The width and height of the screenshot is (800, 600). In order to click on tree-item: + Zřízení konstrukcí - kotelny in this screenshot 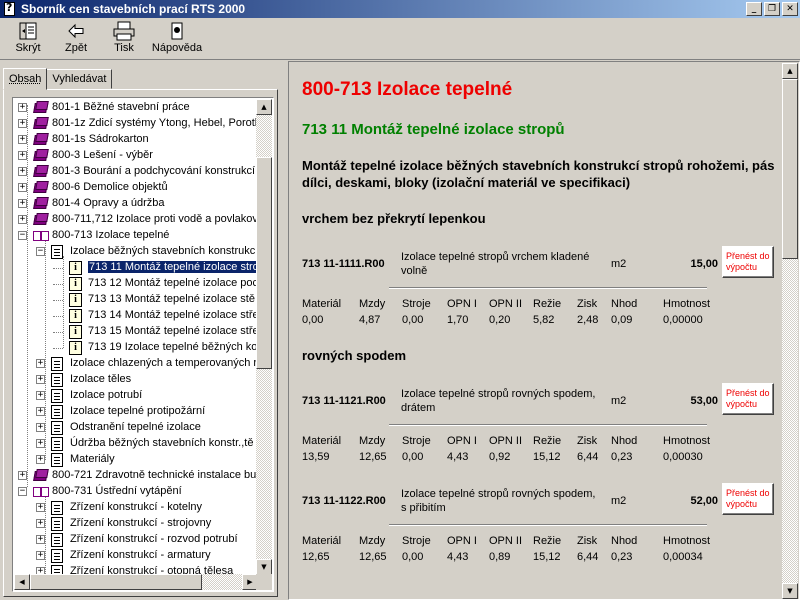, I will do `click(136, 508)`.